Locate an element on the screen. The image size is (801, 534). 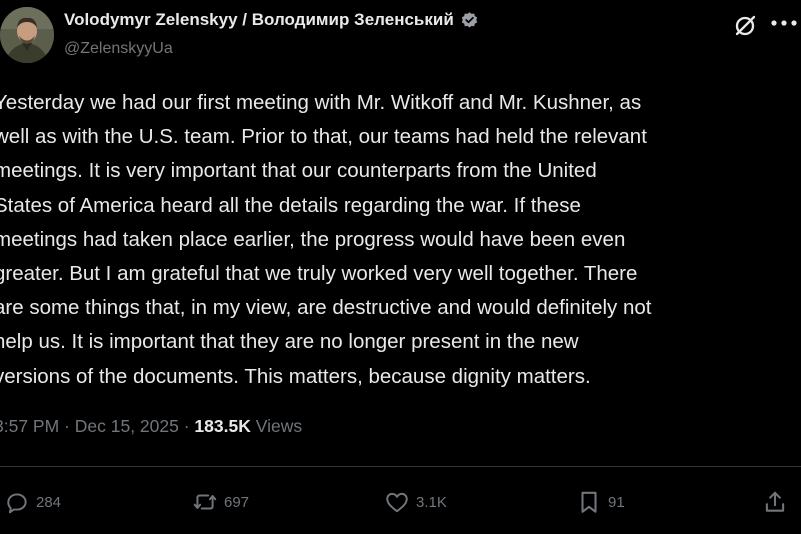
share-icon is located at coordinates (775, 501).